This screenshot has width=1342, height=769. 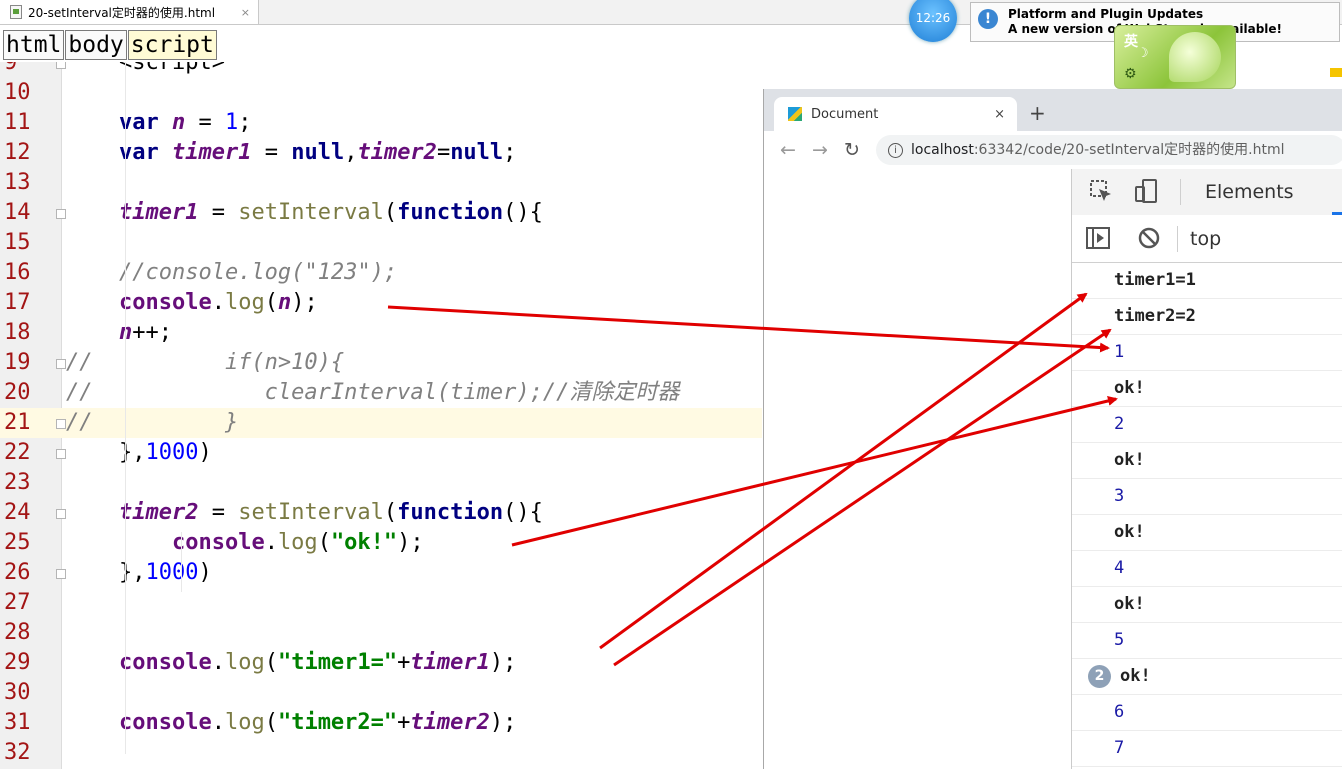 What do you see at coordinates (1249, 192) in the screenshot?
I see `tab-elements: Elements` at bounding box center [1249, 192].